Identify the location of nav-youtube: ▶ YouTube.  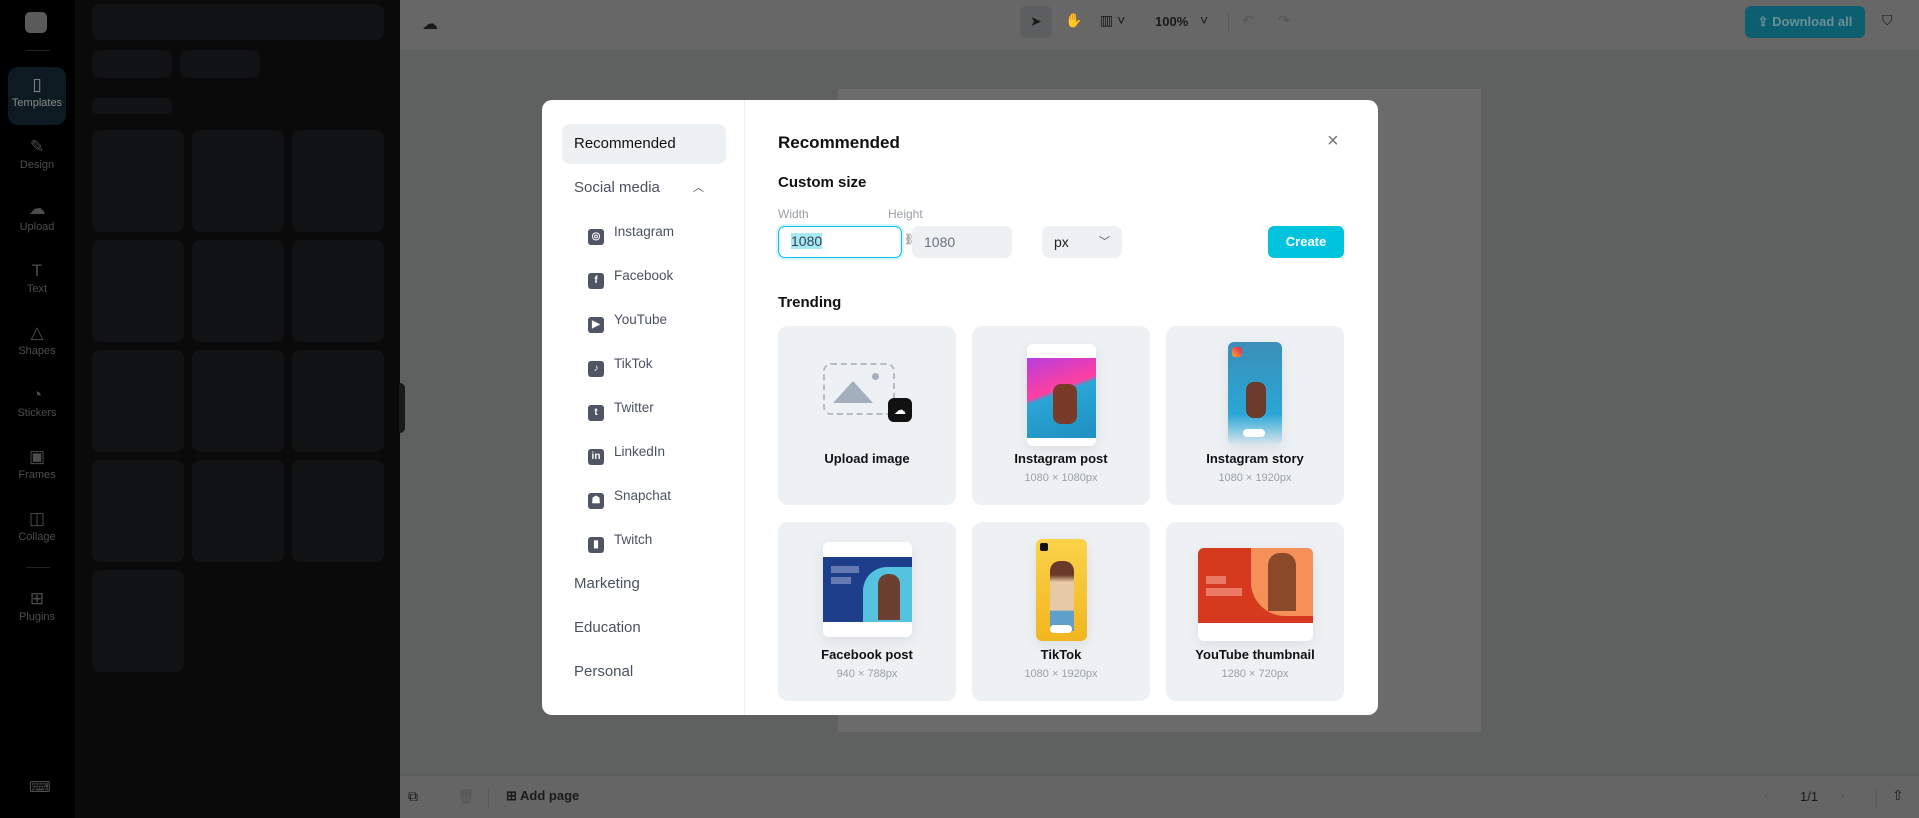
(627, 320).